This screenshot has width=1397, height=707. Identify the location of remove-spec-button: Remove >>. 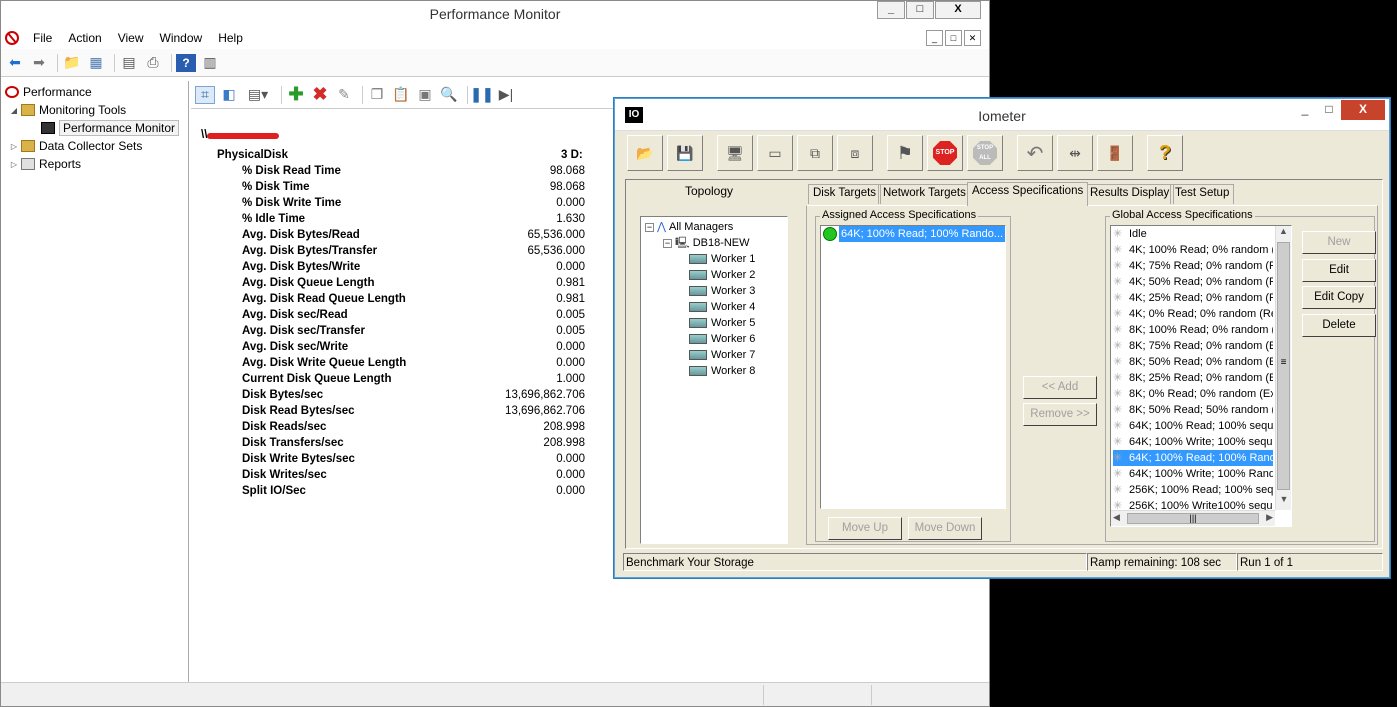
(1060, 414).